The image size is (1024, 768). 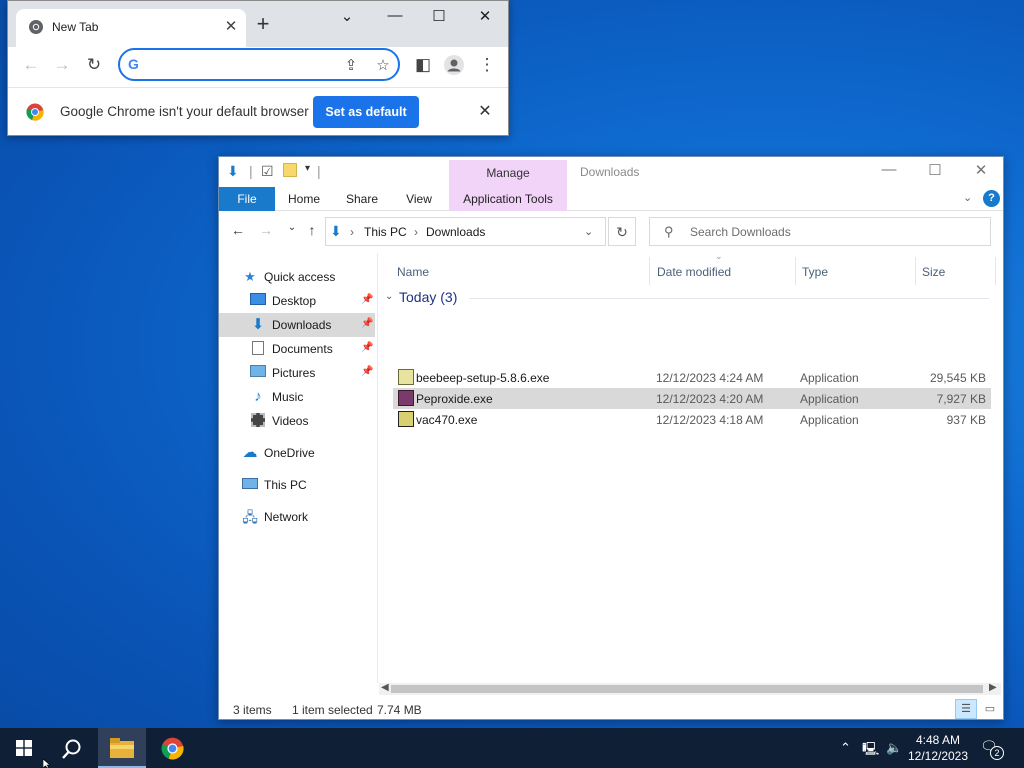 What do you see at coordinates (297, 453) in the screenshot?
I see `nav-item-onedrive: ☁ OneDrive` at bounding box center [297, 453].